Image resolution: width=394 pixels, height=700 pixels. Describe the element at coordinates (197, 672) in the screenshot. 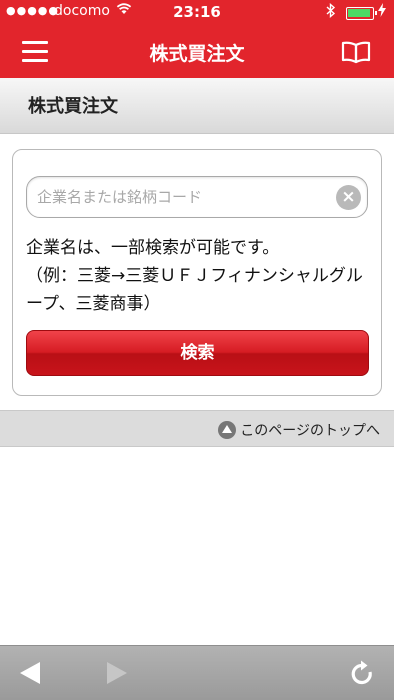

I see `browser-toolbar` at that location.